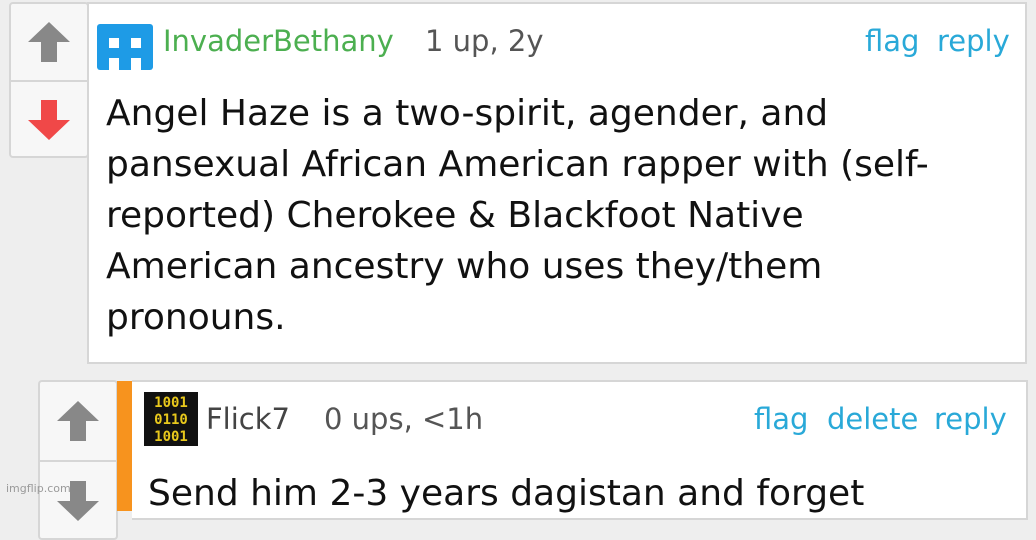 The height and width of the screenshot is (540, 1036). I want to click on arrow-down-icon, so click(49, 120).